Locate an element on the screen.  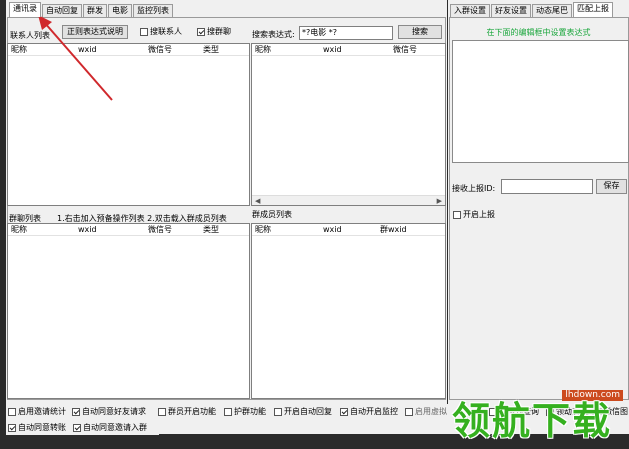
tab-monitor-list: 监控列表 is located at coordinates (153, 10).